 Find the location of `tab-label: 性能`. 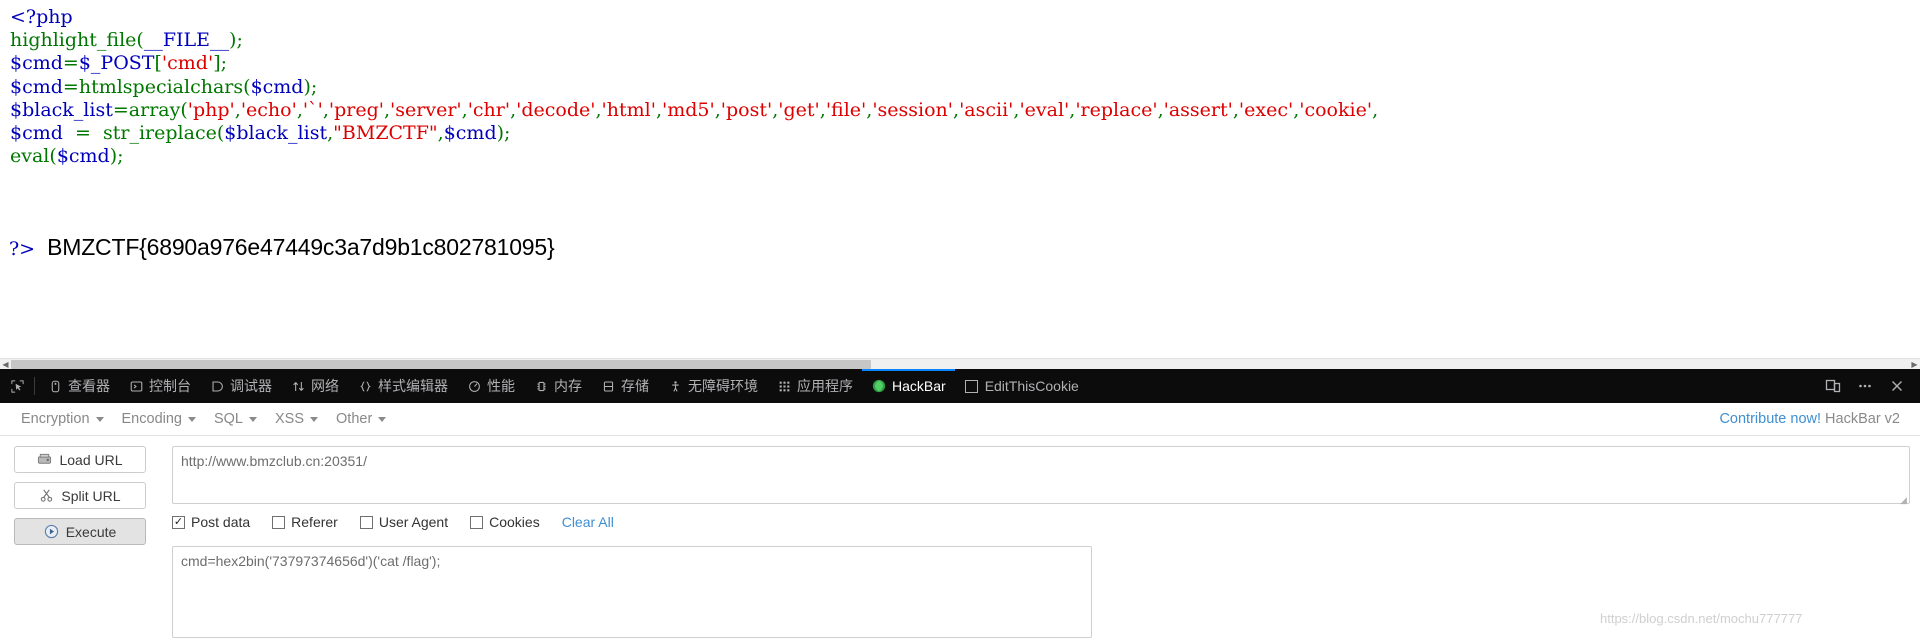

tab-label: 性能 is located at coordinates (501, 386).